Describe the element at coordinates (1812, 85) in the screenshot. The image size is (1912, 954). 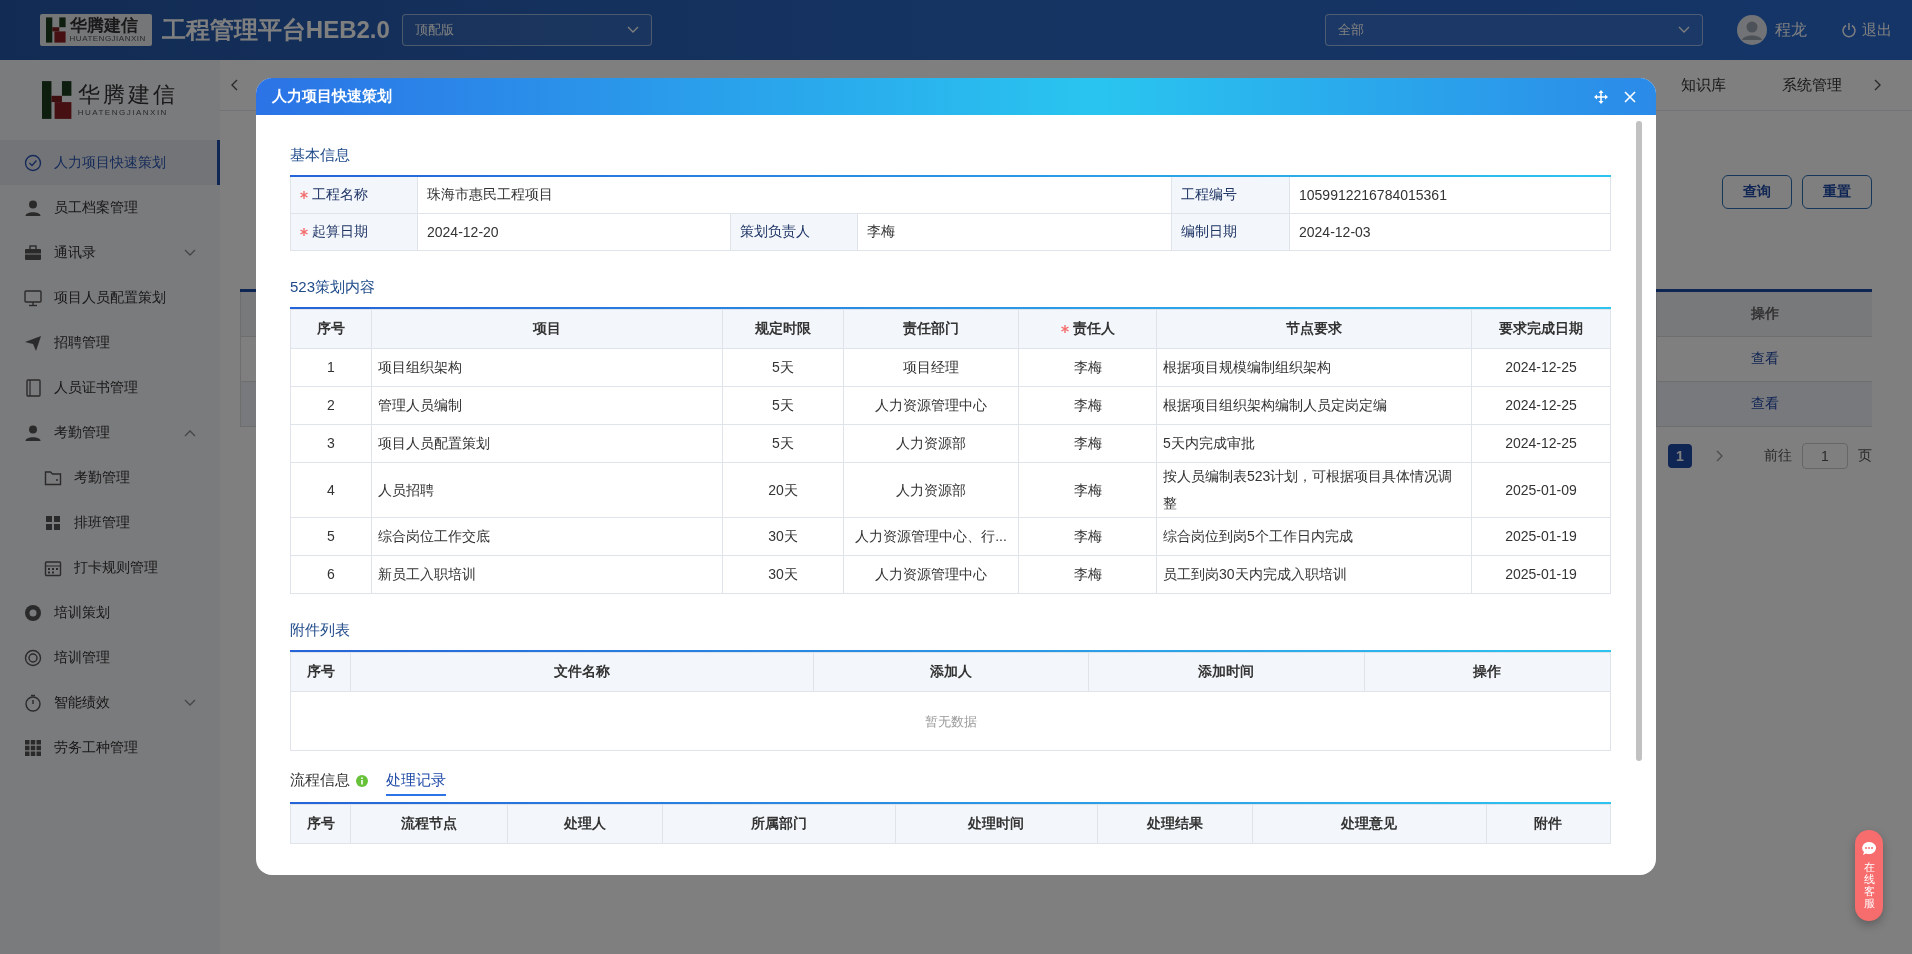
I see `nav-tab: 系统管理` at that location.